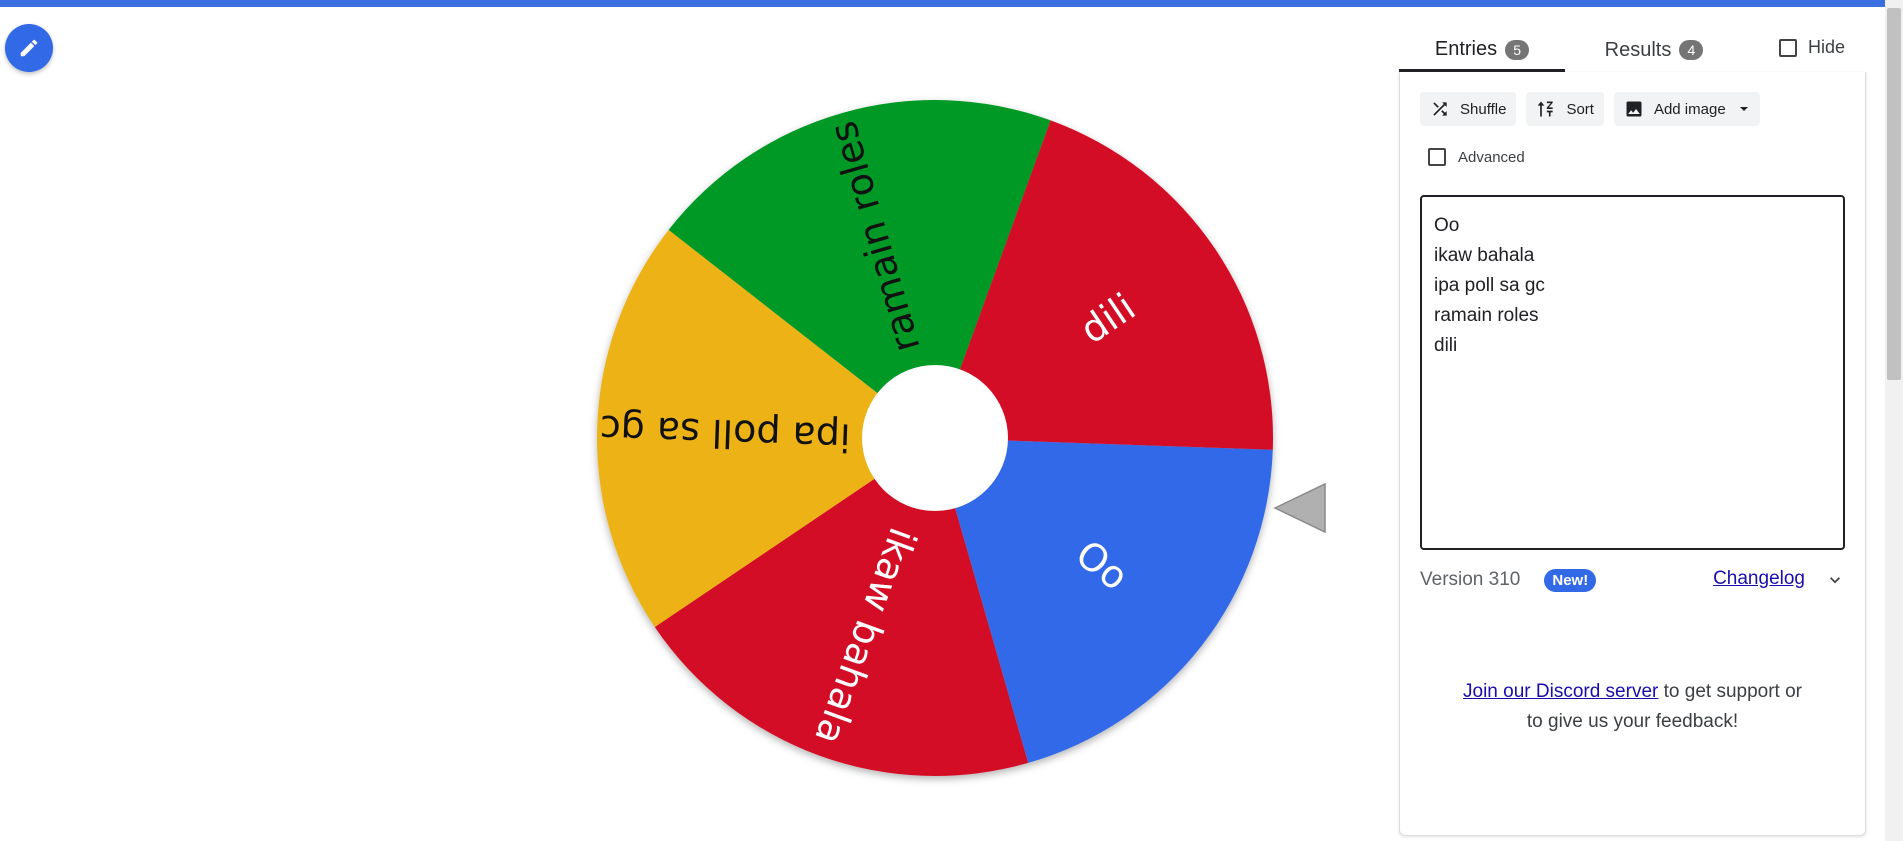 The width and height of the screenshot is (1903, 841). Describe the element at coordinates (1894, 420) in the screenshot. I see `page-scrollbar` at that location.